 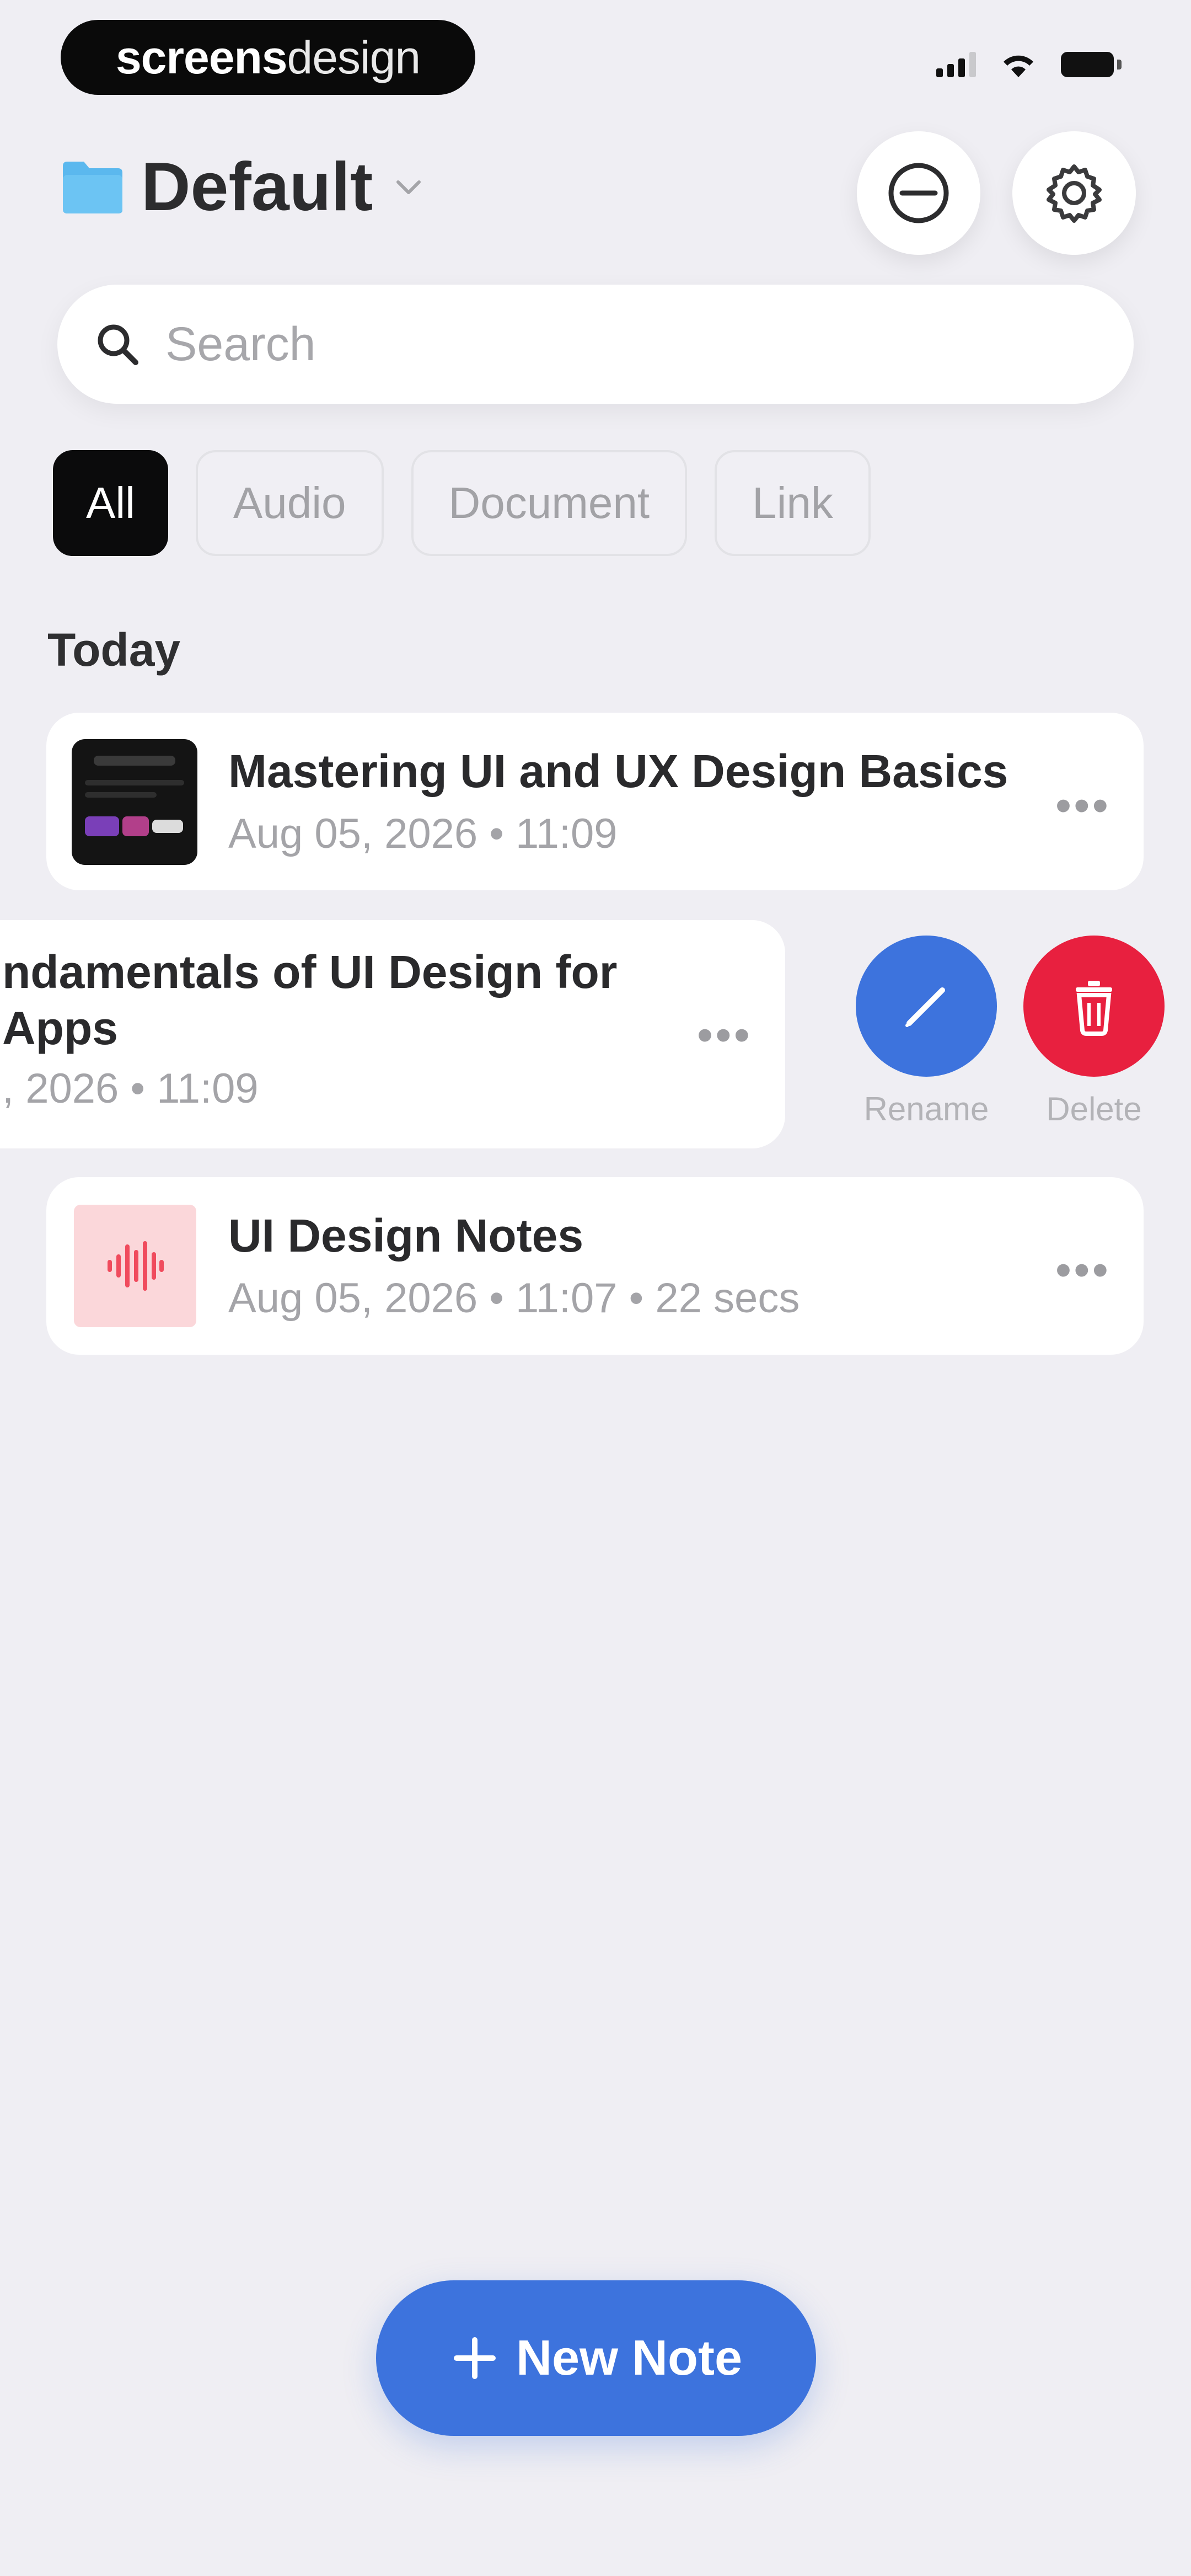 I want to click on note-meta: Aug 05, 2026 • 11:09, so click(x=423, y=833).